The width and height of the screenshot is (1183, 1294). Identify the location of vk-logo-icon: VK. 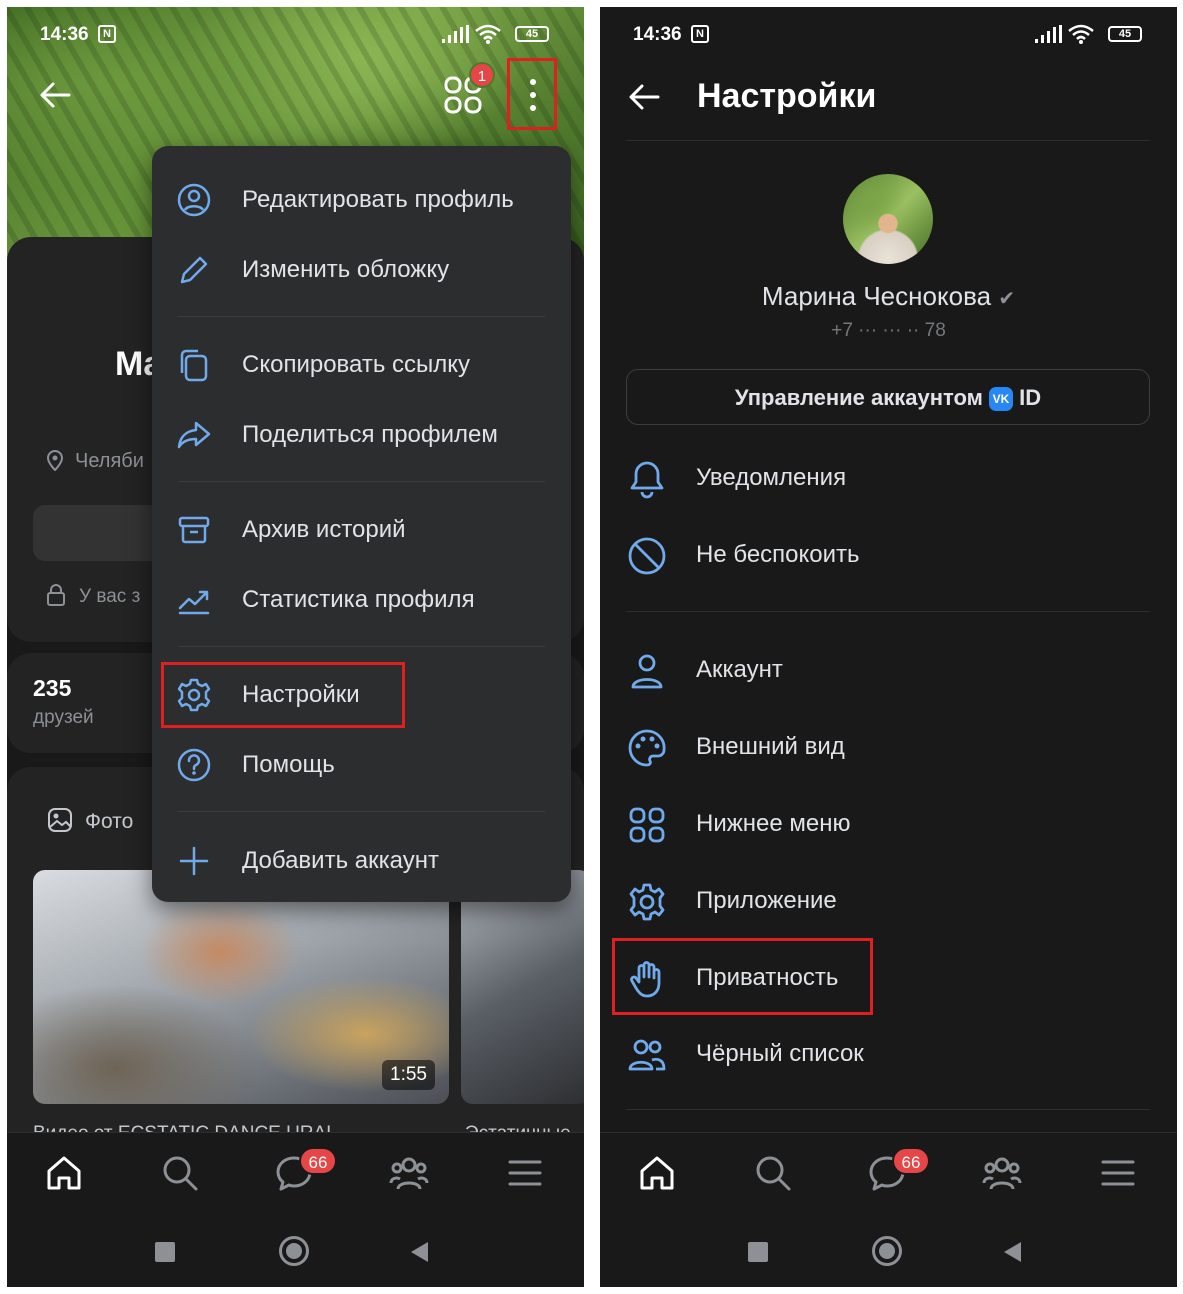
(1000, 399).